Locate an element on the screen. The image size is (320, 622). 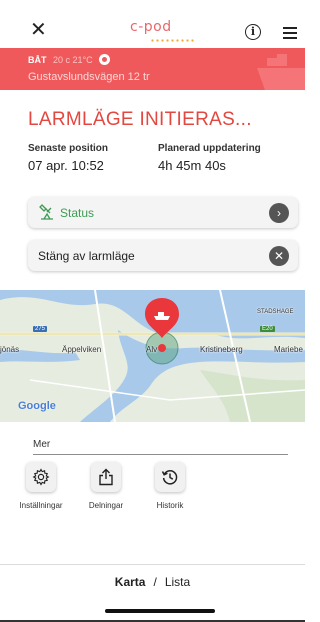
history-button-box is located at coordinates (170, 477).